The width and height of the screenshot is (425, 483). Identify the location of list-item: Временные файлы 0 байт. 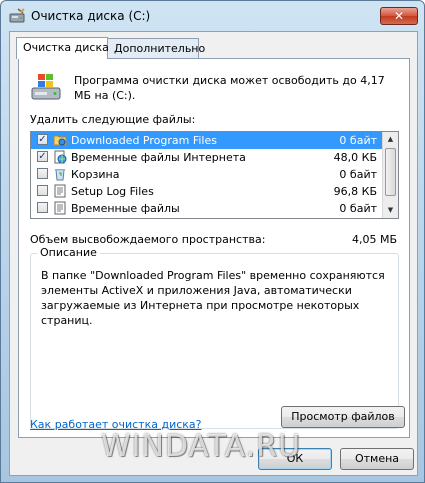
(207, 208).